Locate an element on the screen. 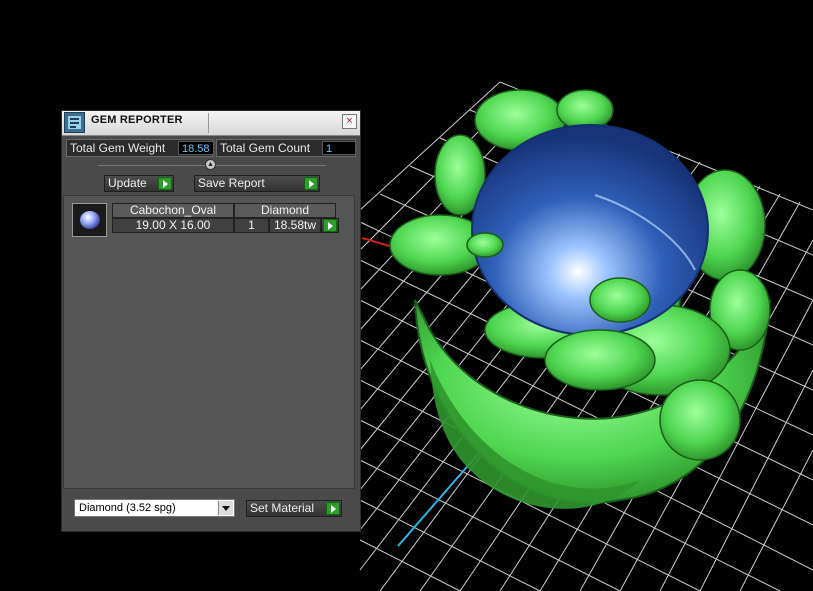 This screenshot has width=813, height=591. gem-row-go-button is located at coordinates (330, 225).